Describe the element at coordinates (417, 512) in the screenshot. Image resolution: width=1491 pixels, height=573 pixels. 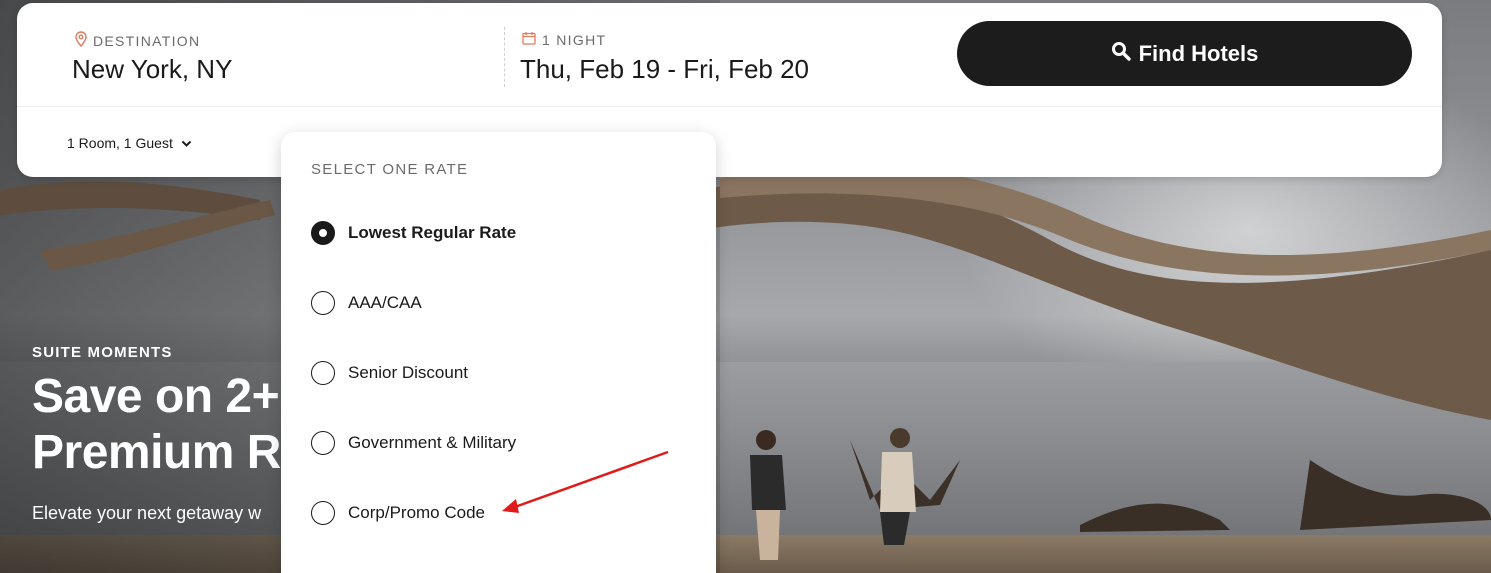
I see `rate-option-label: Corp/Promo Code` at that location.